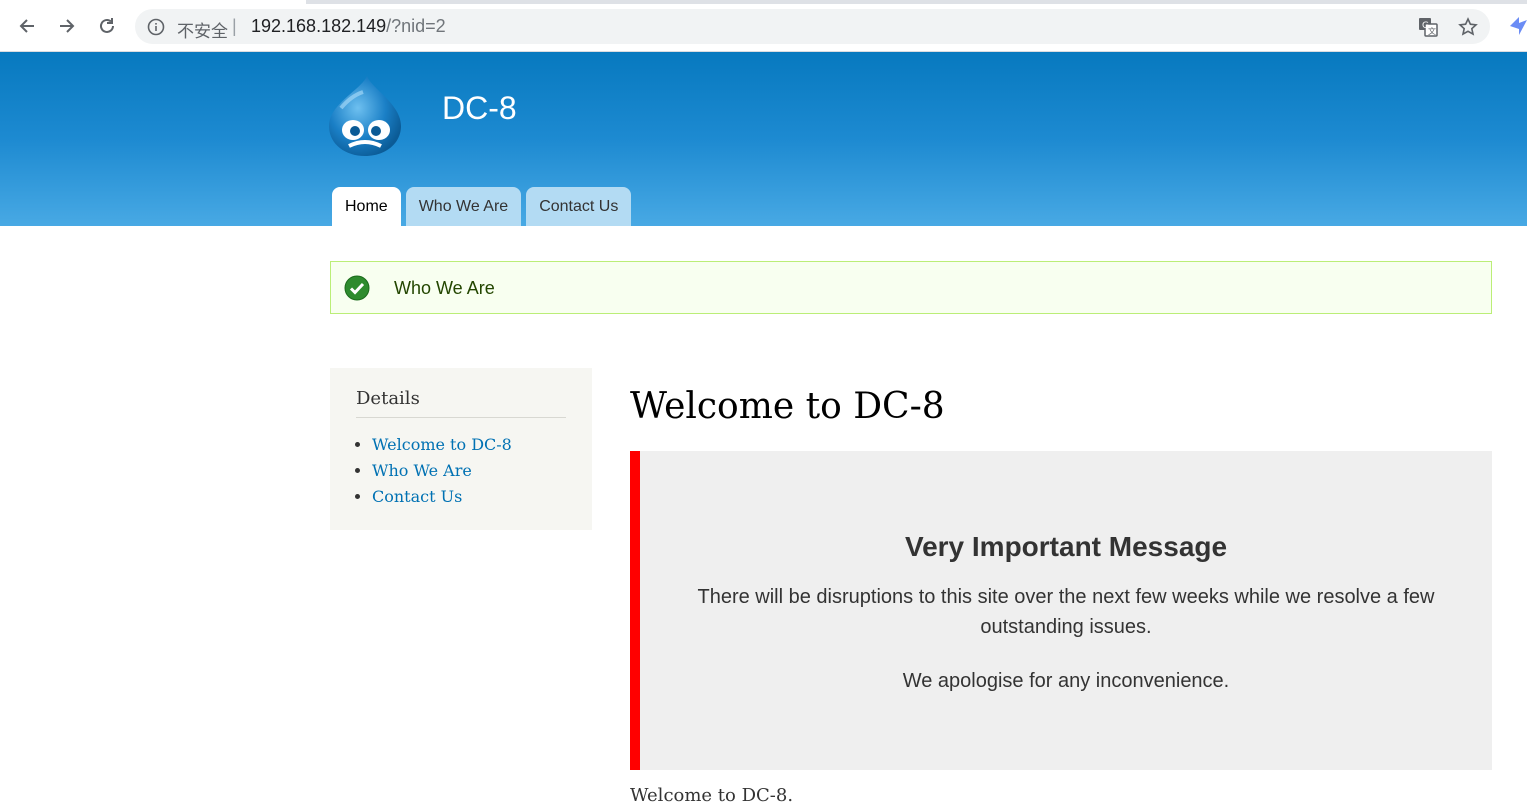 The width and height of the screenshot is (1527, 803). I want to click on tab-contact-us: Contact Us, so click(579, 206).